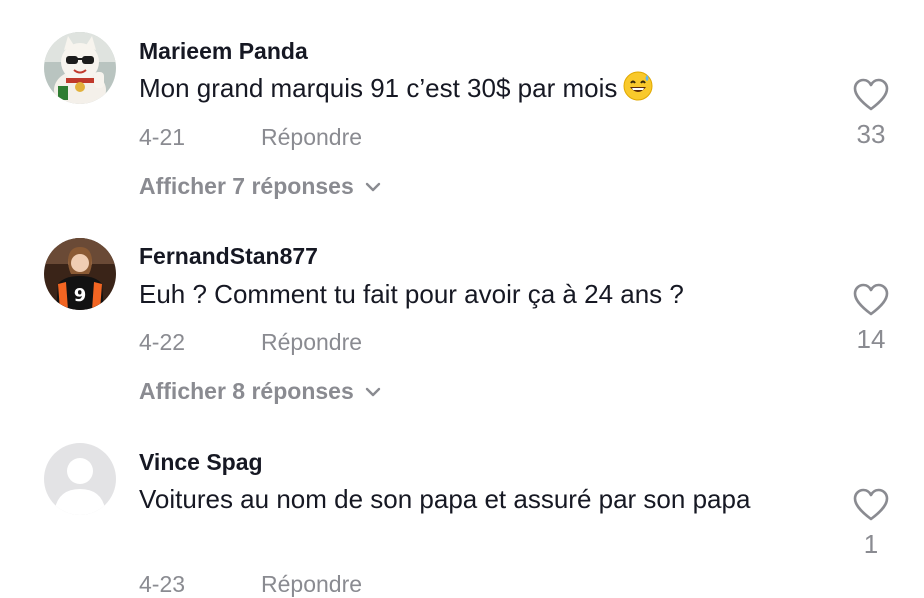 Image resolution: width=924 pixels, height=598 pixels. I want to click on comment-username: FernandStan877, so click(228, 256).